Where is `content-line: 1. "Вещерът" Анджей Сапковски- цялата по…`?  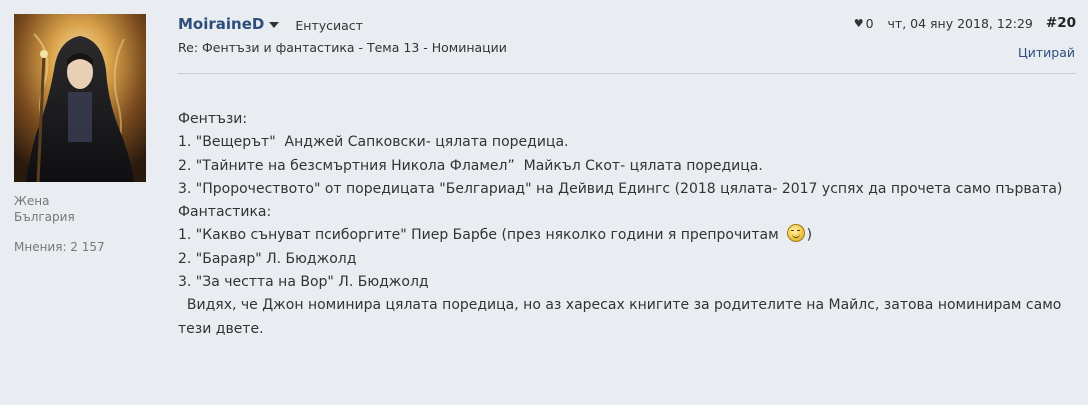
content-line: 1. "Вещерът" Анджей Сапковски- цялата по… is located at coordinates (373, 142).